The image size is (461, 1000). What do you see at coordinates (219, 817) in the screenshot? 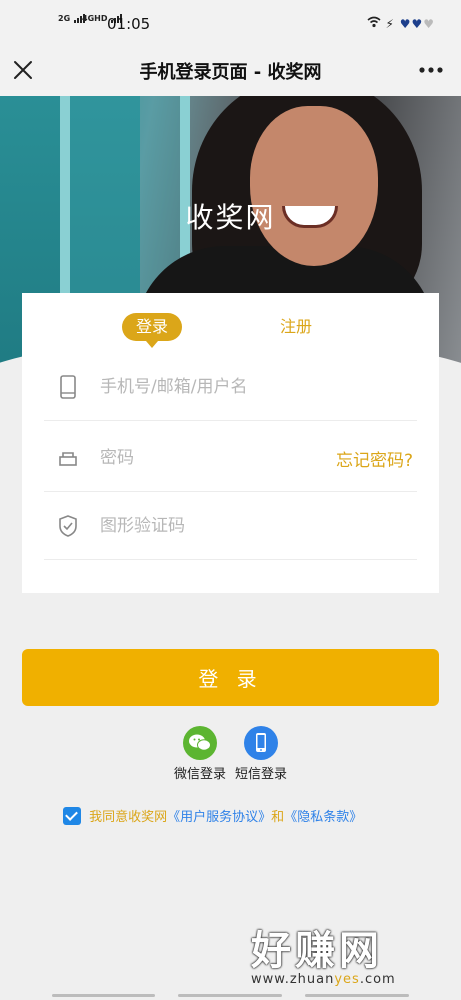
I see `terms-link: 《用户服务协议》` at bounding box center [219, 817].